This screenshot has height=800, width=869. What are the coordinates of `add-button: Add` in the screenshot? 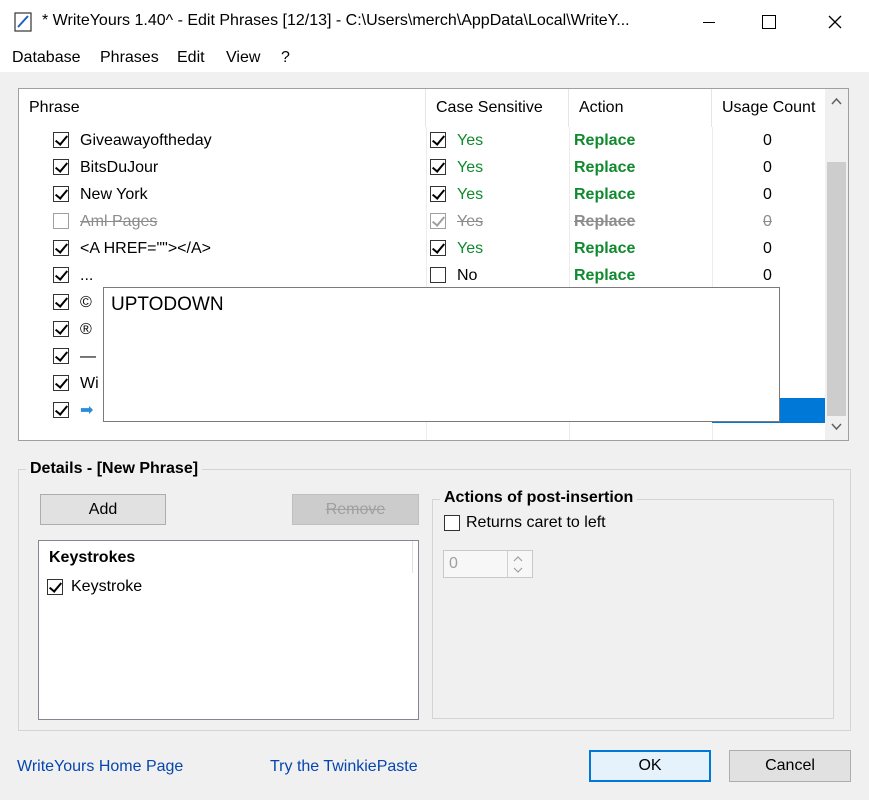 It's located at (103, 509).